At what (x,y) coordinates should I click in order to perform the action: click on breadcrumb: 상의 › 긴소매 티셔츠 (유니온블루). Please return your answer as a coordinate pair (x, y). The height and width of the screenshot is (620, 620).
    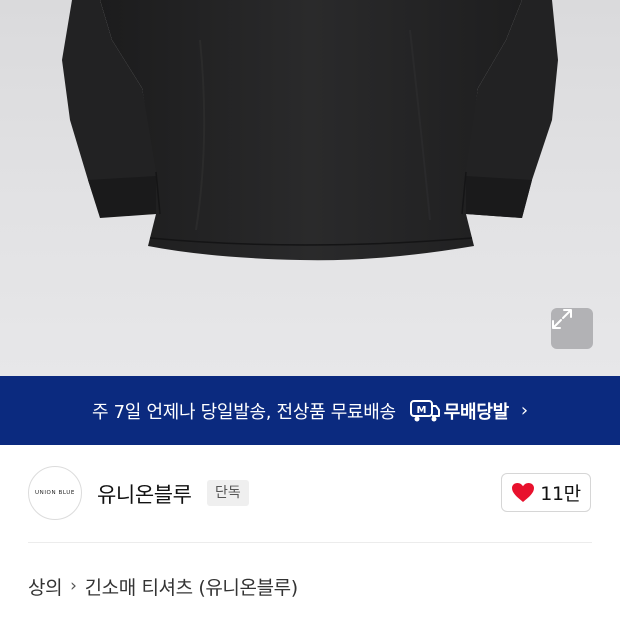
    Looking at the image, I should click on (163, 586).